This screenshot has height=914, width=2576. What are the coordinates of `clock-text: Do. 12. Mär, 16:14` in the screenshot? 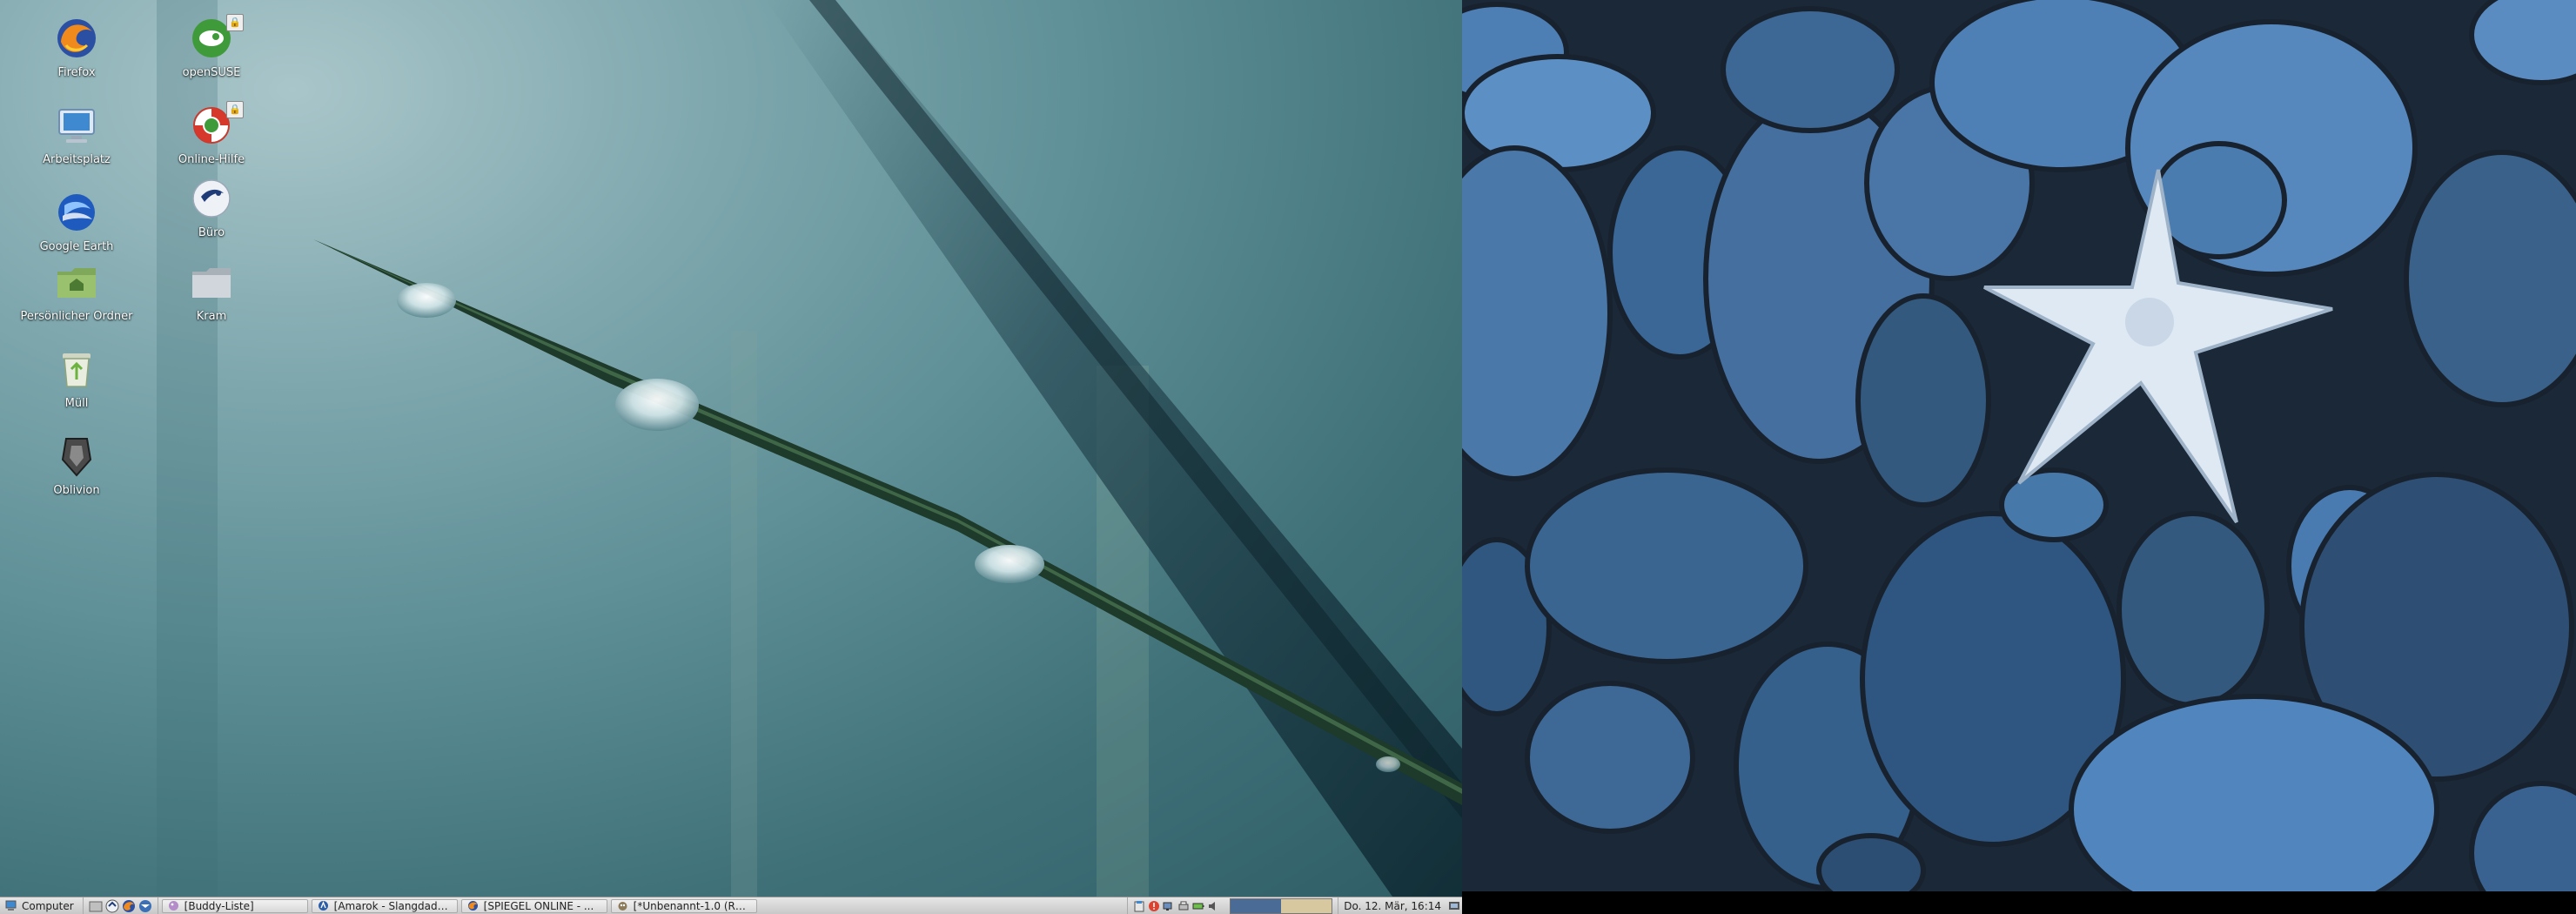 It's located at (1392, 905).